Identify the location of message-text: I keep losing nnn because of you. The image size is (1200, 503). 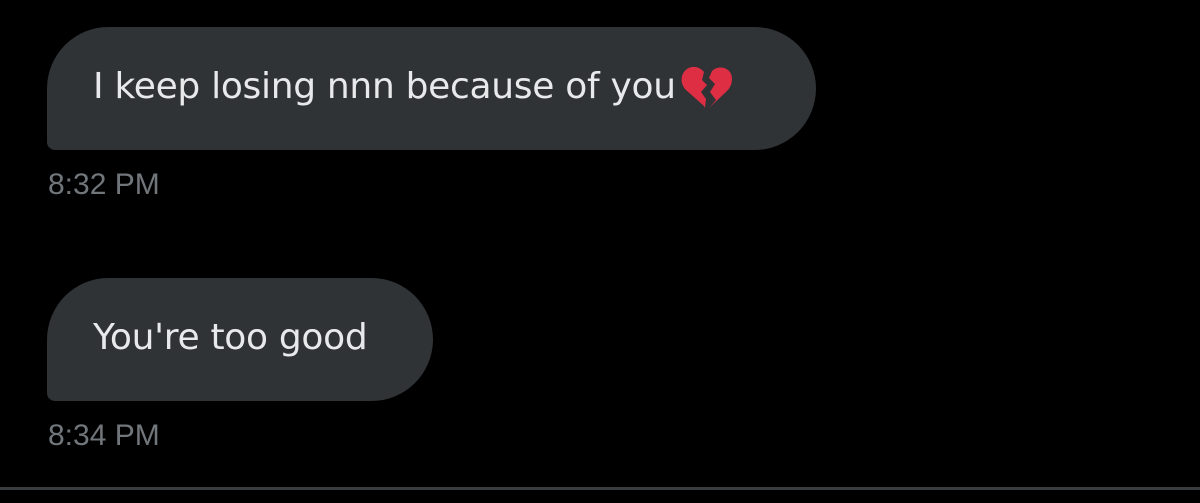
(384, 86).